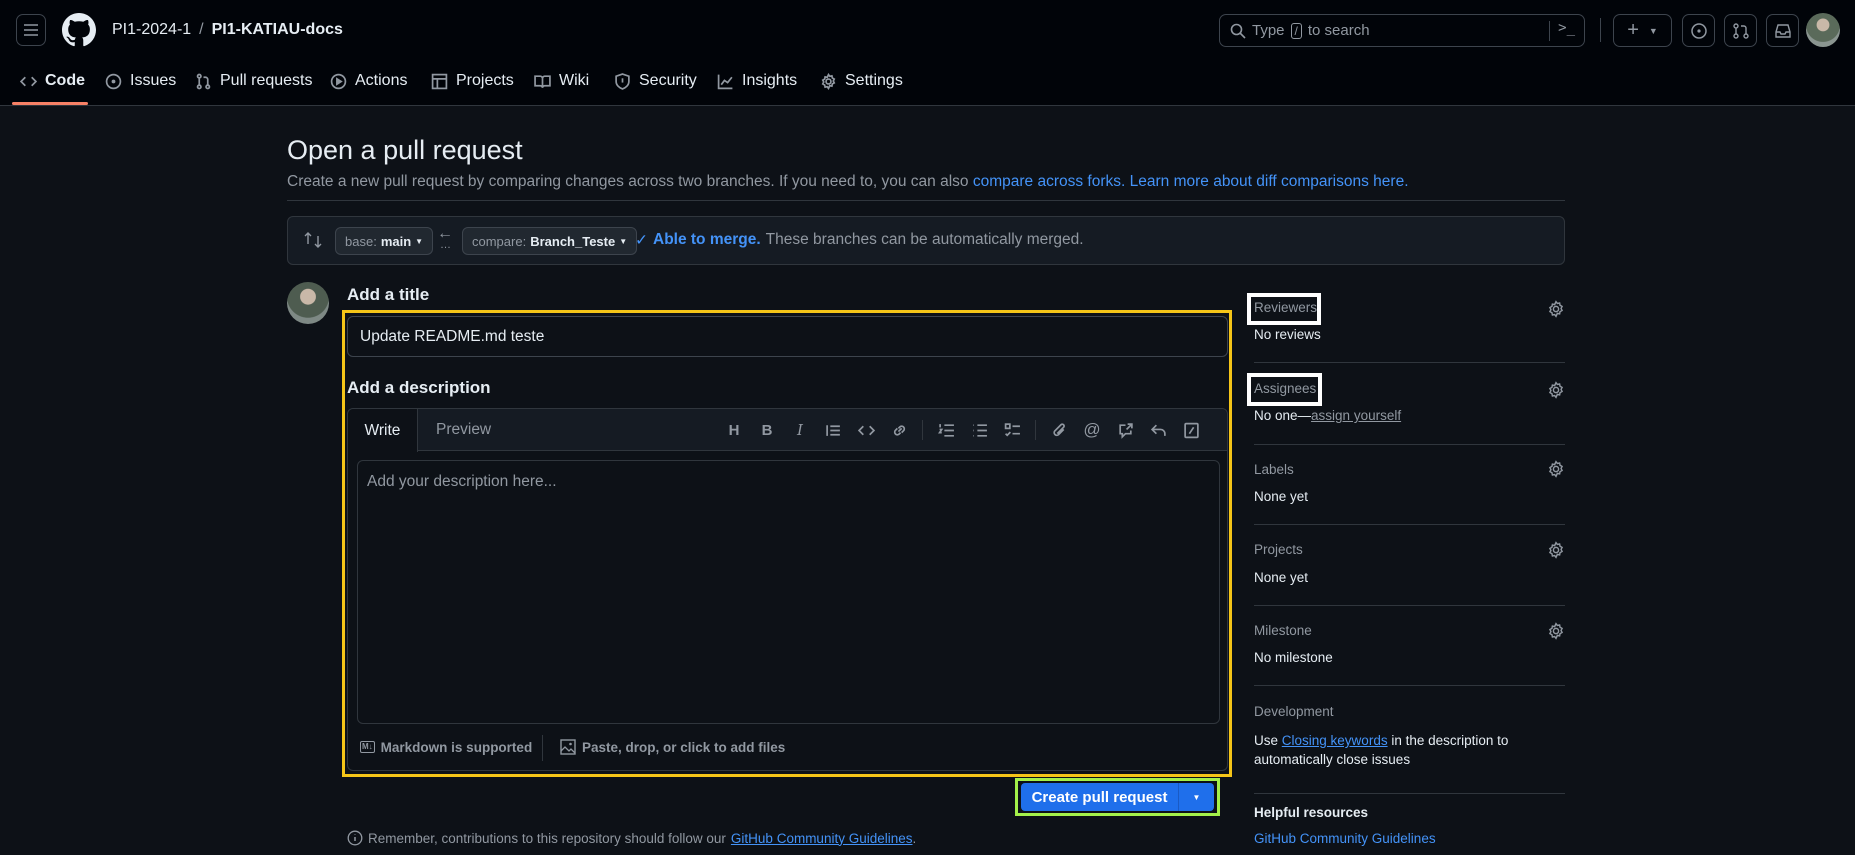 The image size is (1855, 855). What do you see at coordinates (1099, 797) in the screenshot?
I see `create-pull-request-button: Create pull request` at bounding box center [1099, 797].